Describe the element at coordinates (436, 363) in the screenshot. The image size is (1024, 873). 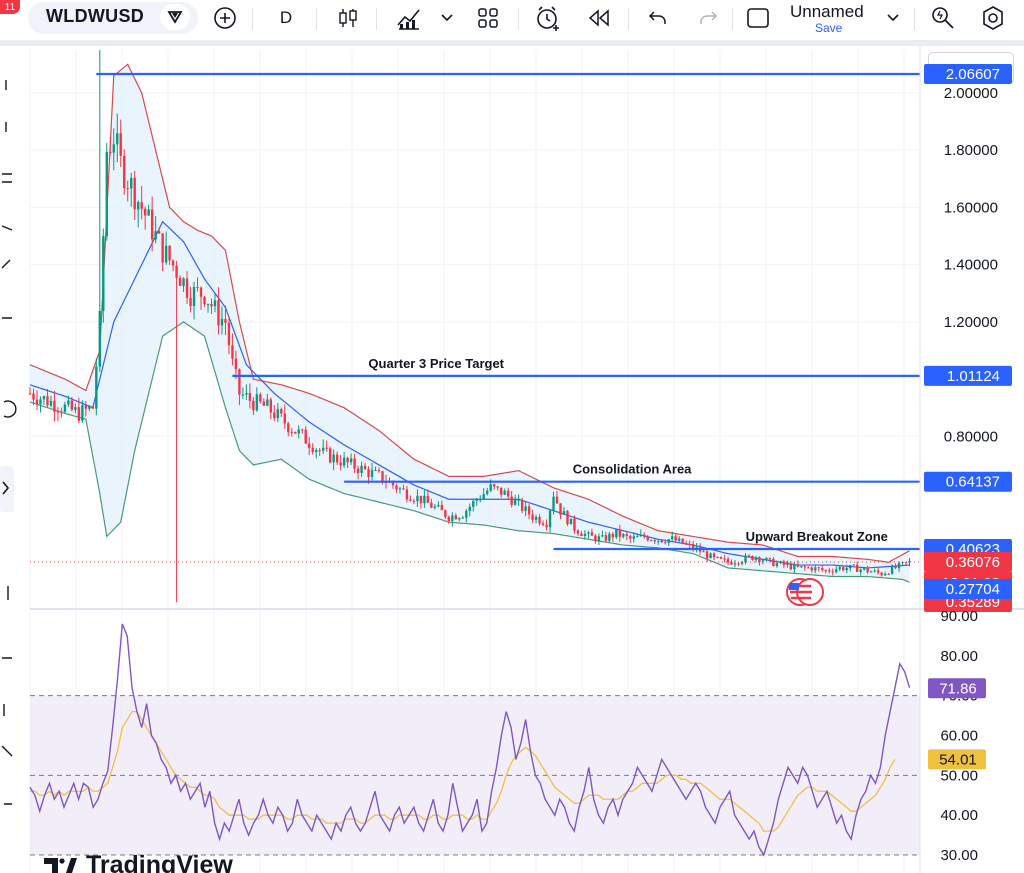
I see `level-annotation: Quarter 3 Price Target` at that location.